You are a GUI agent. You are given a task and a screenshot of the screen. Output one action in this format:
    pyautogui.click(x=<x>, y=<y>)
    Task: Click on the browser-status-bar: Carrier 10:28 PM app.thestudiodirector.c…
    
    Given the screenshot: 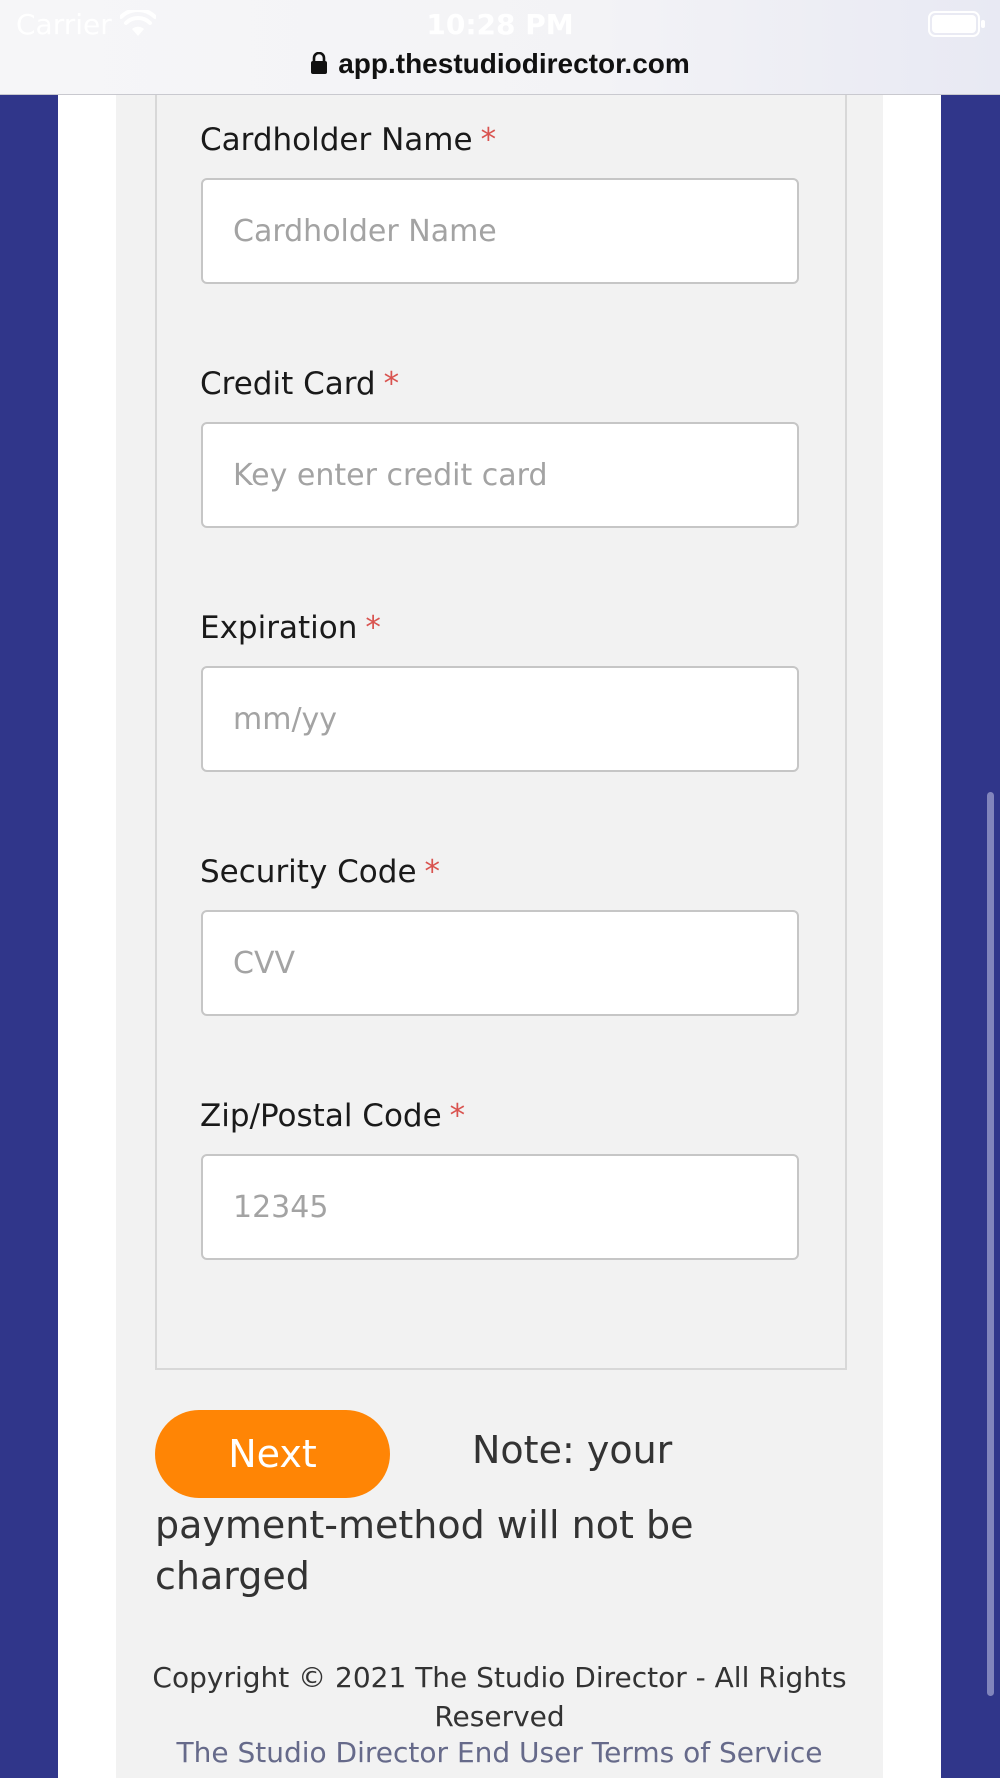 What is the action you would take?
    pyautogui.click(x=500, y=47)
    